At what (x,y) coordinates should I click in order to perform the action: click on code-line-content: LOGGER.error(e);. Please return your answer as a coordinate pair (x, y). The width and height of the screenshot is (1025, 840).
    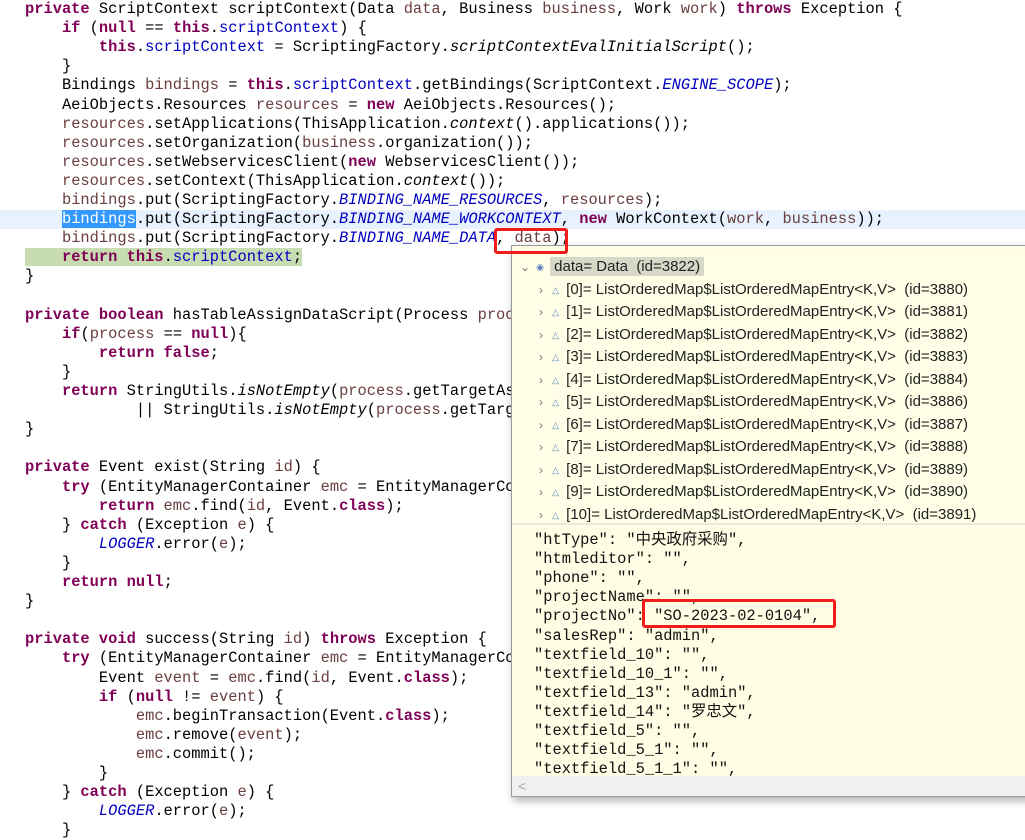
    Looking at the image, I should click on (136, 544).